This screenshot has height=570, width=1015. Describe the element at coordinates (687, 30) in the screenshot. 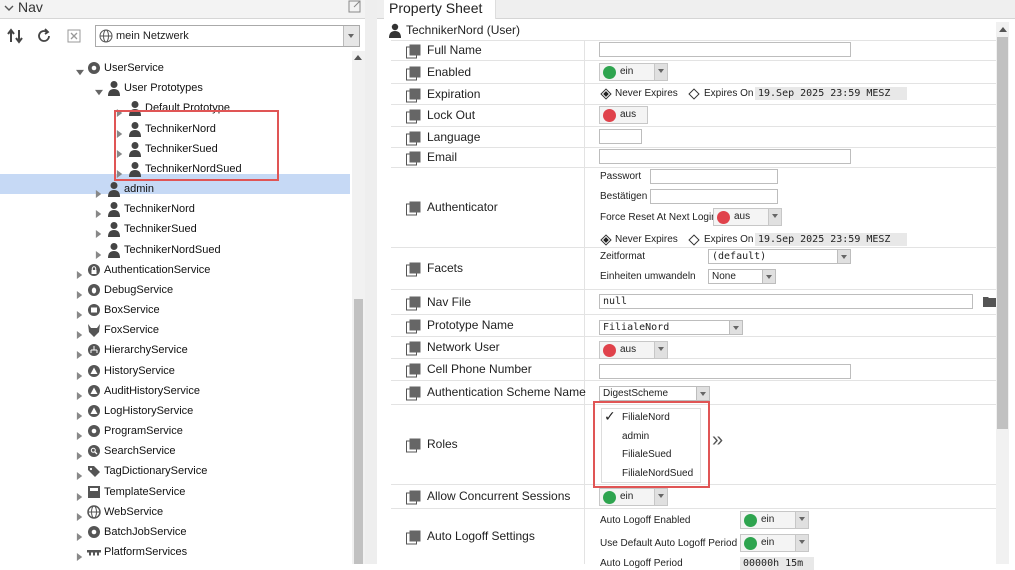

I see `root-row: TechnikerNord (User)` at that location.